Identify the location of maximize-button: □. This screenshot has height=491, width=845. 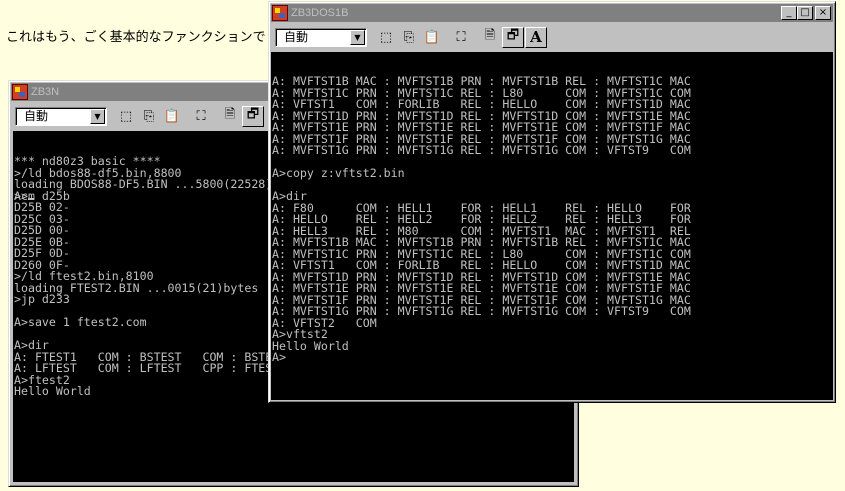
(805, 13).